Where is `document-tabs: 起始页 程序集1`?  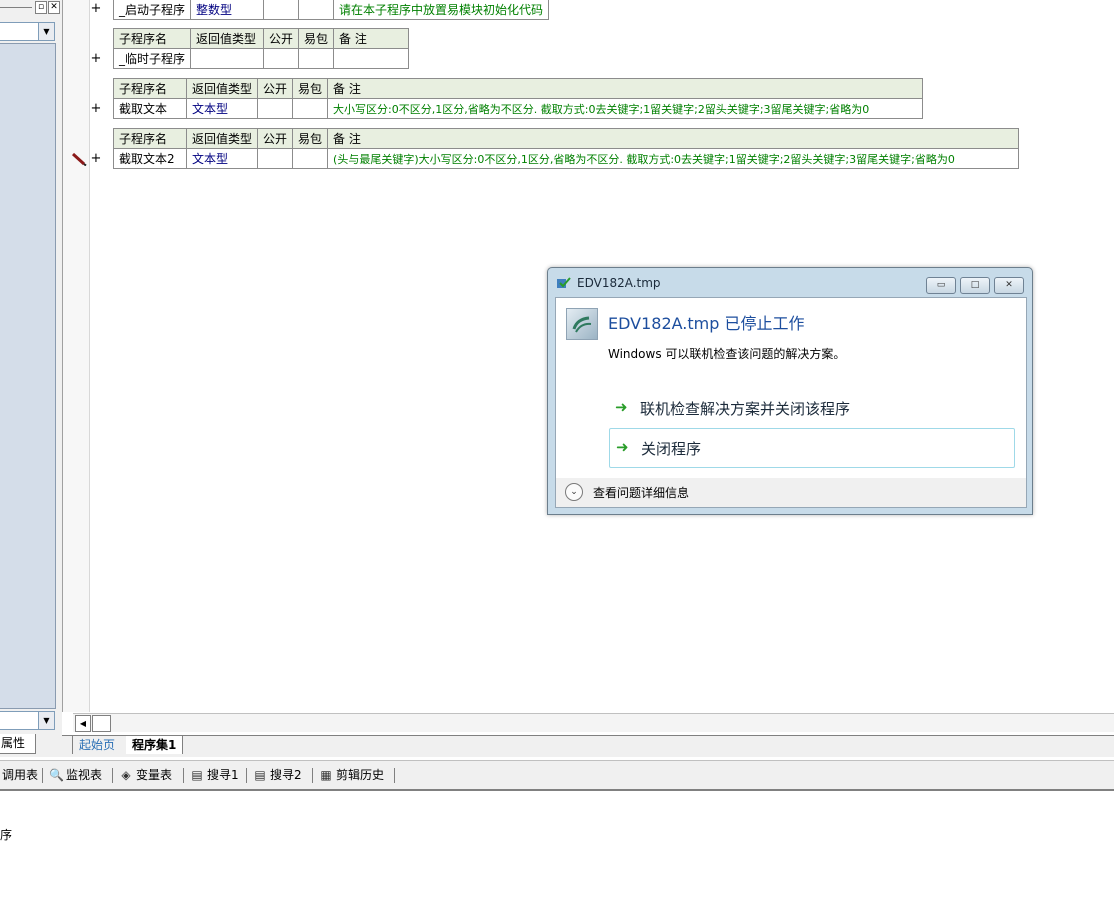
document-tabs: 起始页 程序集1 is located at coordinates (588, 746).